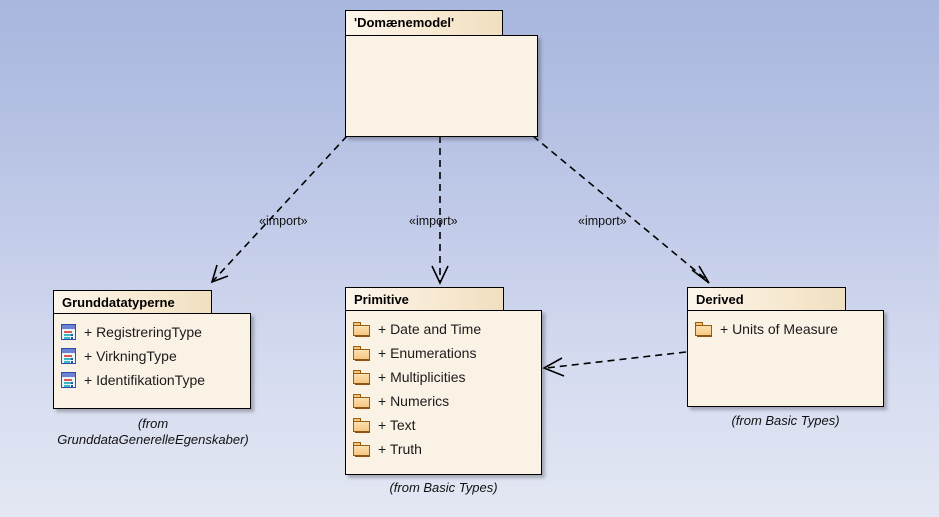 The width and height of the screenshot is (939, 517). What do you see at coordinates (443, 487) in the screenshot?
I see `package-primitive-caption: (from Basic Types)` at bounding box center [443, 487].